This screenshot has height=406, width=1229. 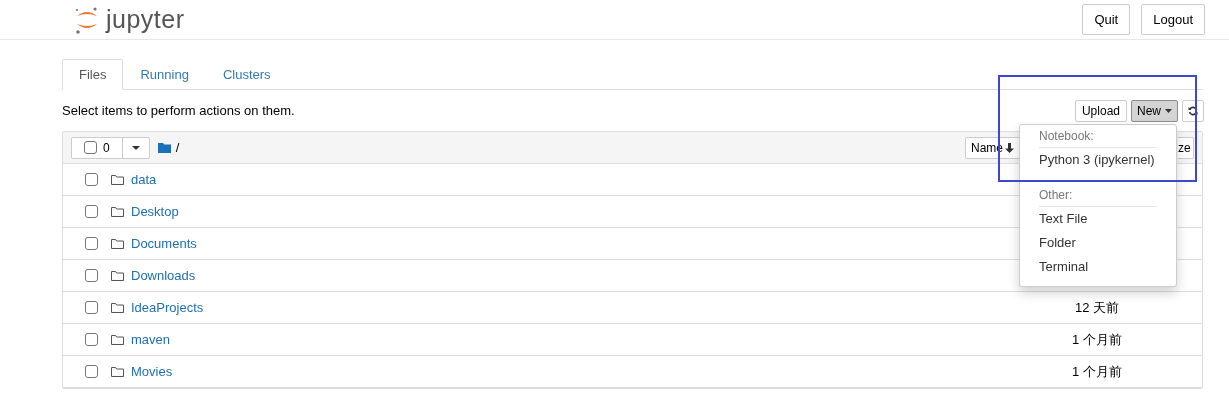 I want to click on folder-link: Desktop, so click(x=155, y=211).